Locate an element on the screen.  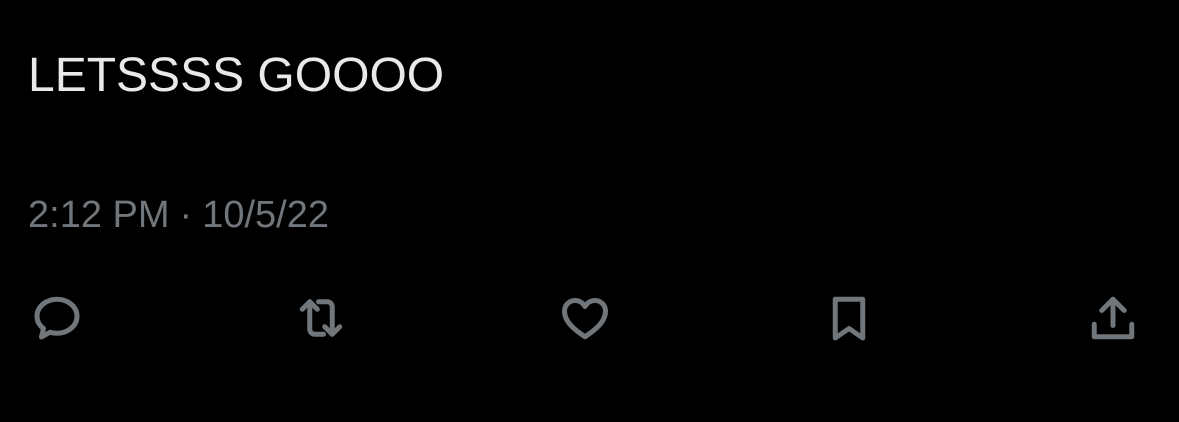
bookmark-icon is located at coordinates (849, 318).